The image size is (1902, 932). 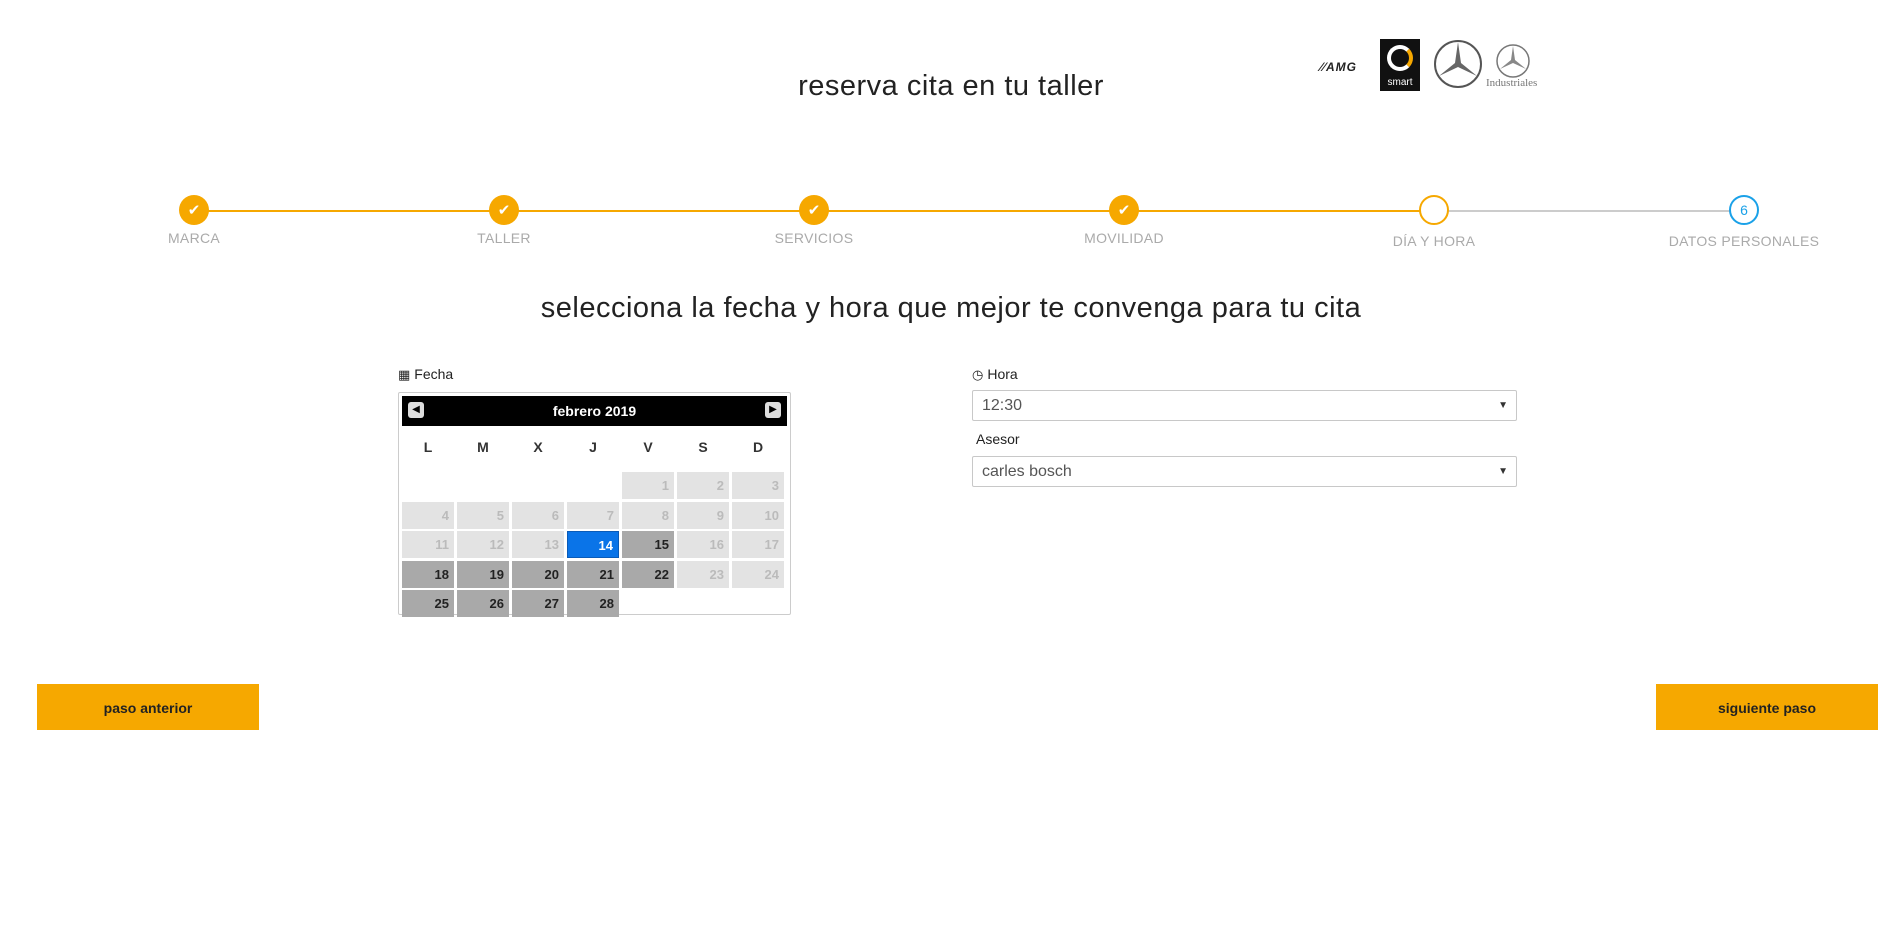 I want to click on calendar-day: 5, so click(x=483, y=515).